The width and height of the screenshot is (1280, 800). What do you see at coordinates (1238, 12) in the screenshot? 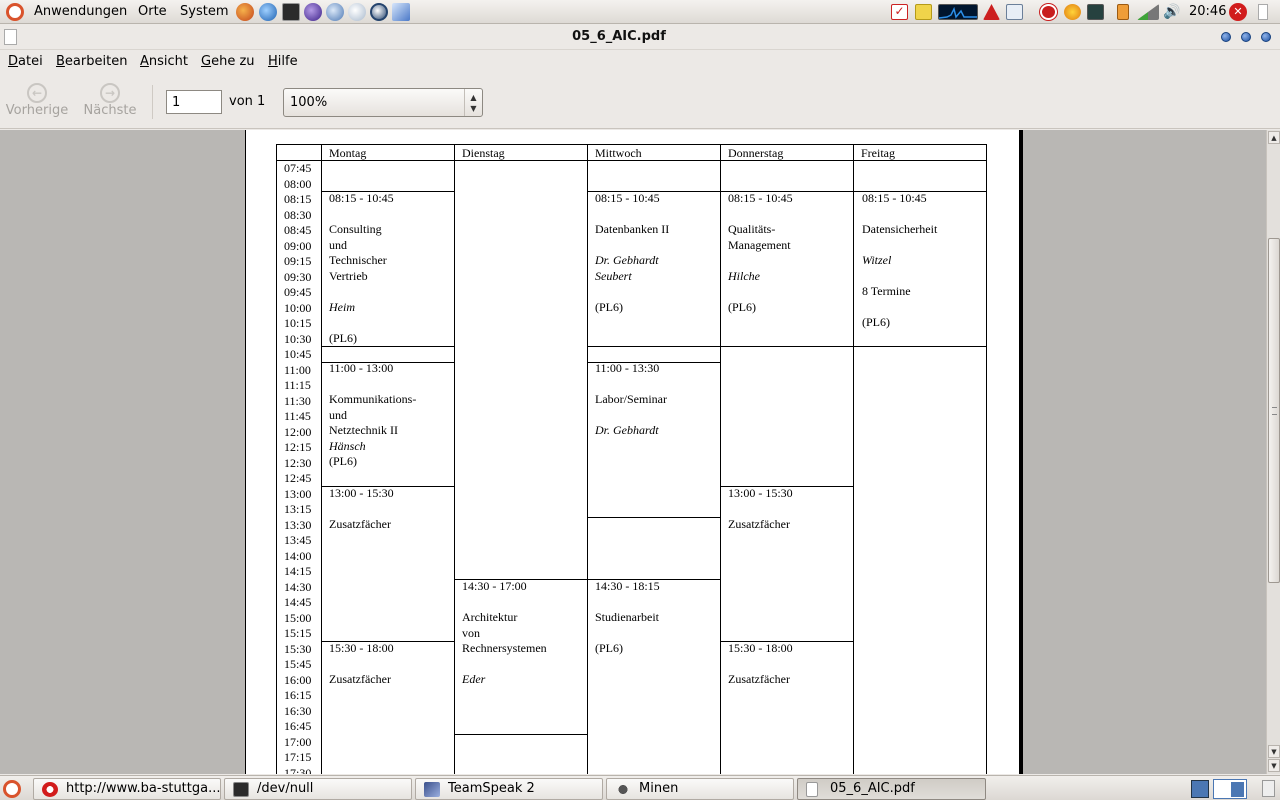
I see `quit-icon: ✕` at bounding box center [1238, 12].